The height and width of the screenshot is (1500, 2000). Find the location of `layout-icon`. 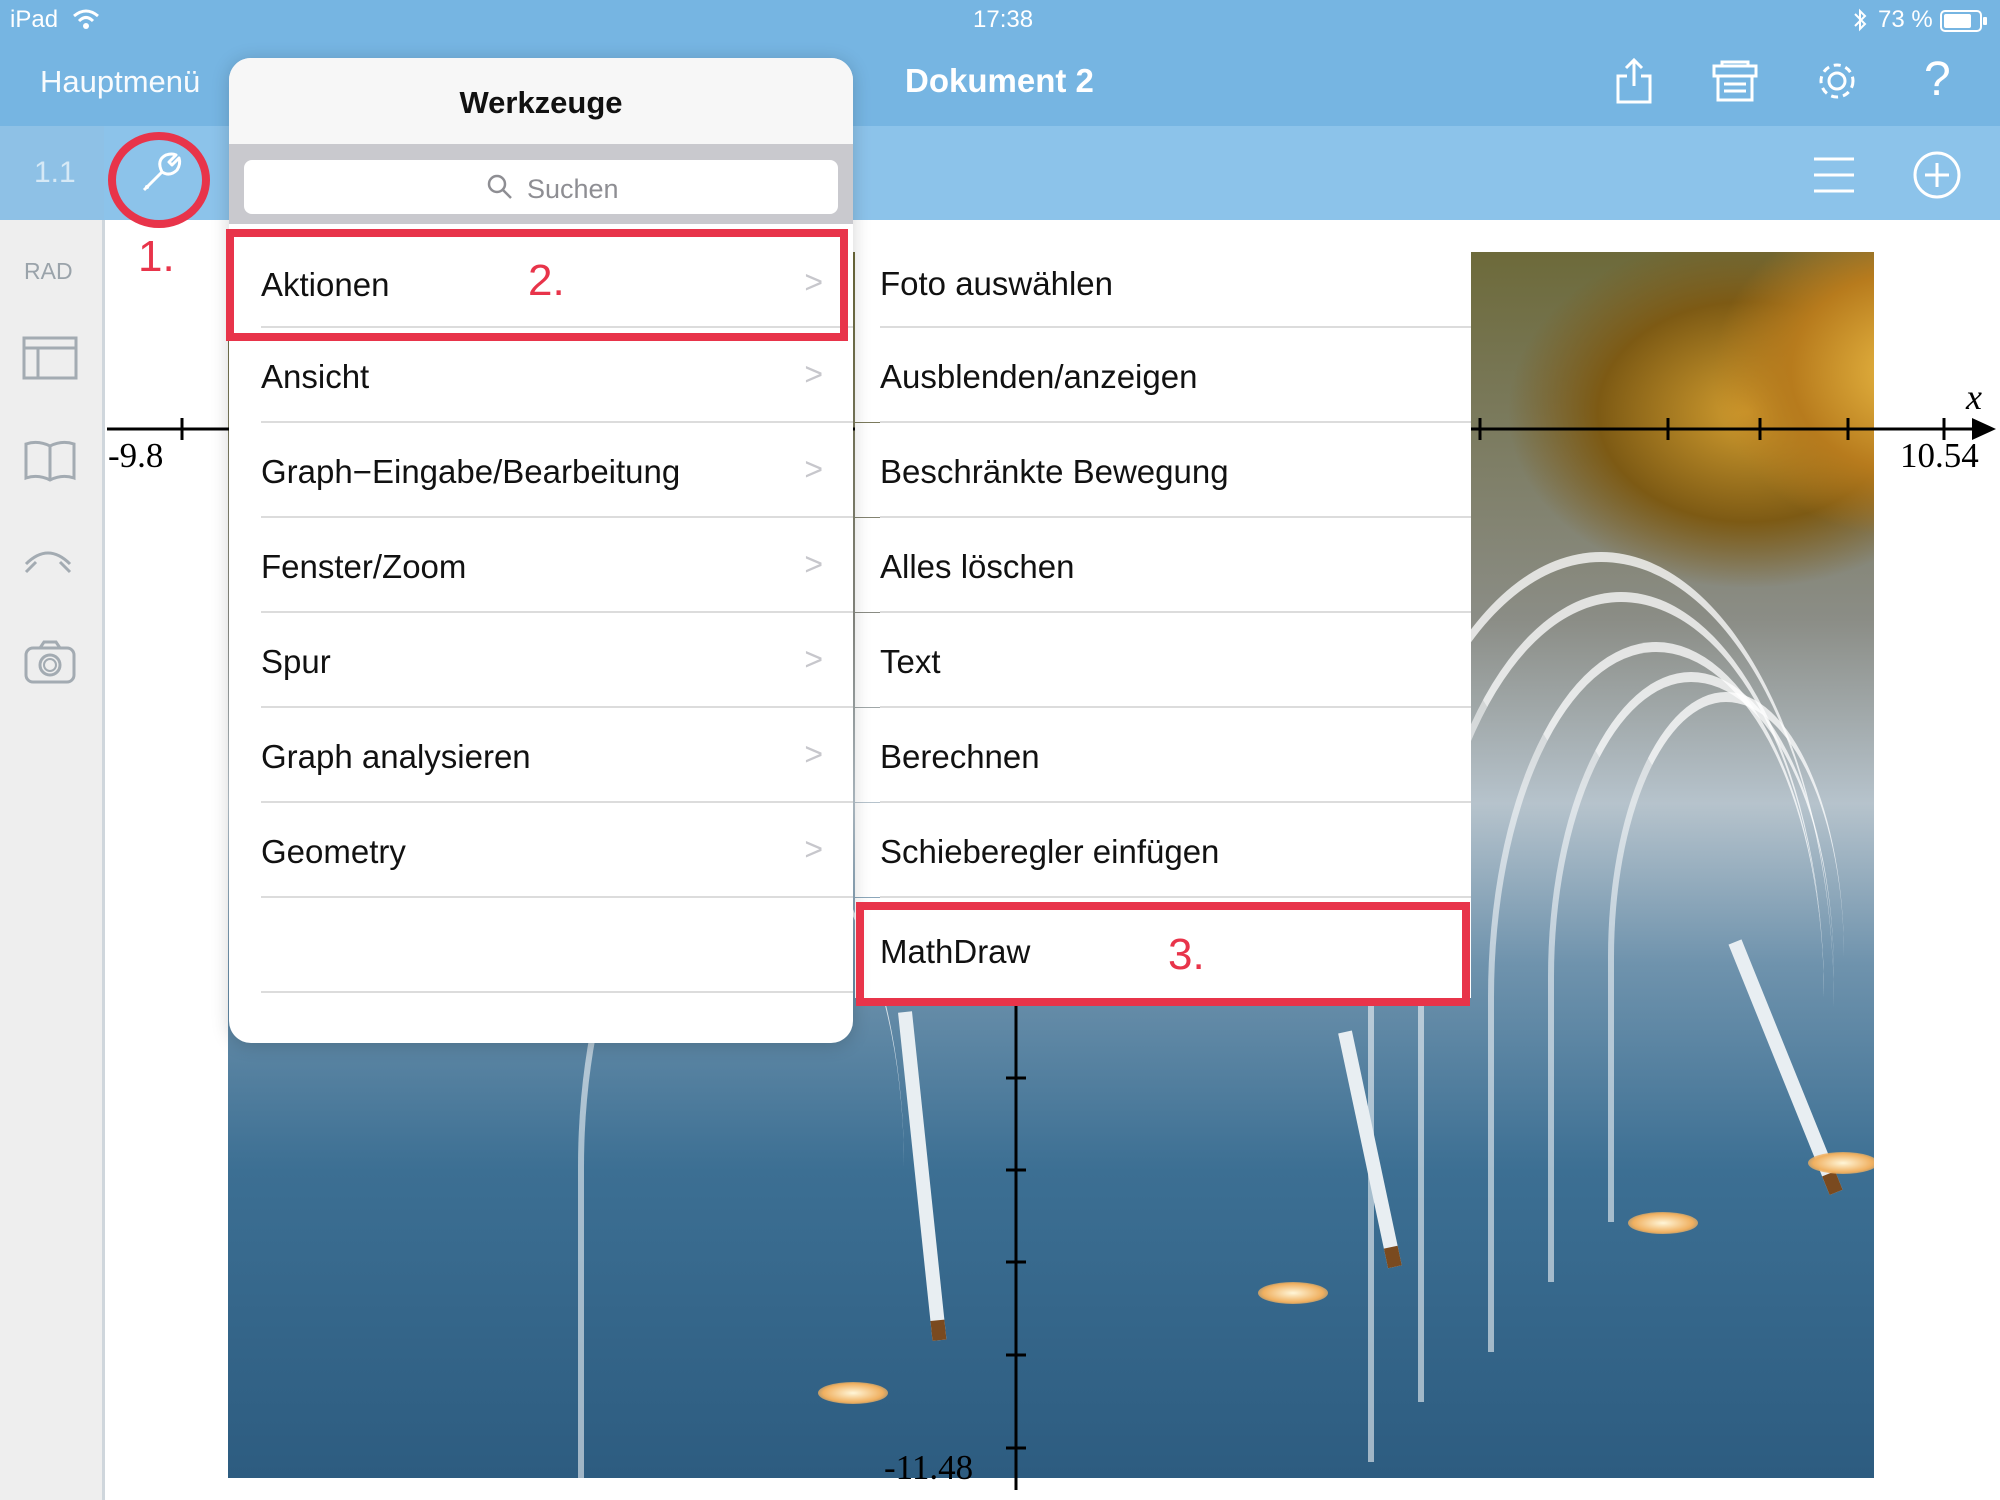

layout-icon is located at coordinates (50, 360).